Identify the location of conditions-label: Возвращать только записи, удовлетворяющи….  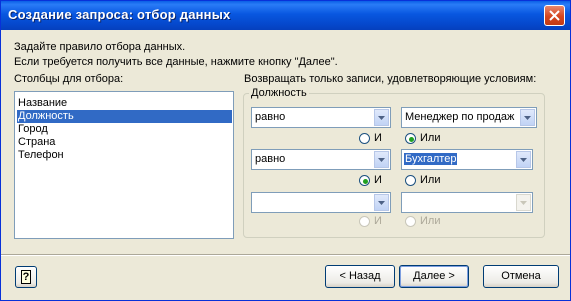
(390, 79).